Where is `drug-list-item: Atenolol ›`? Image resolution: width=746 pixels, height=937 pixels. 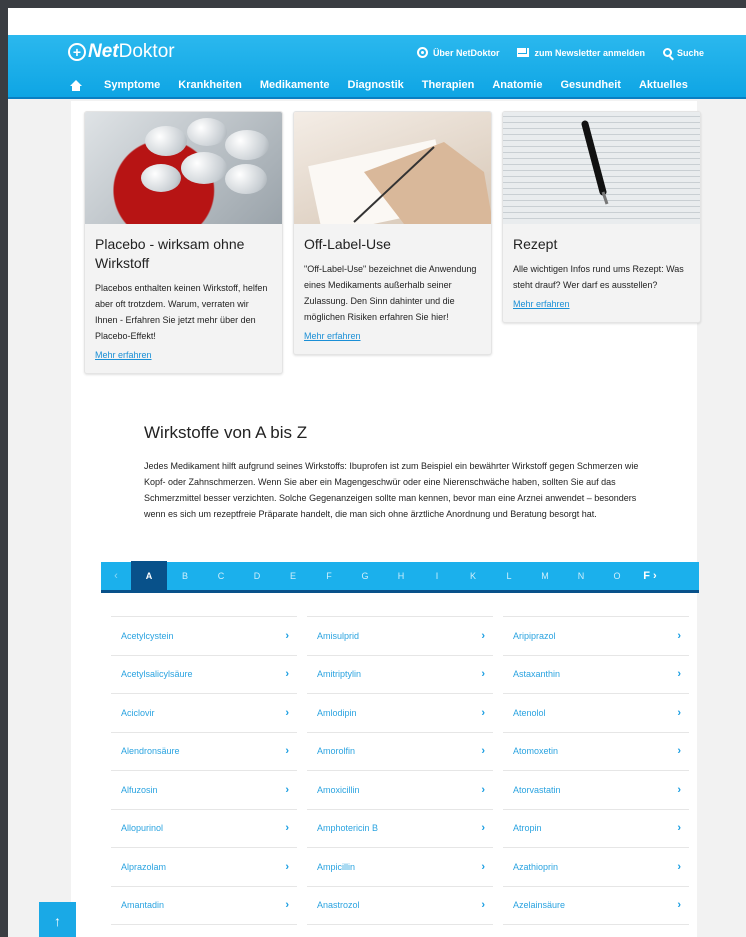 drug-list-item: Atenolol › is located at coordinates (596, 712).